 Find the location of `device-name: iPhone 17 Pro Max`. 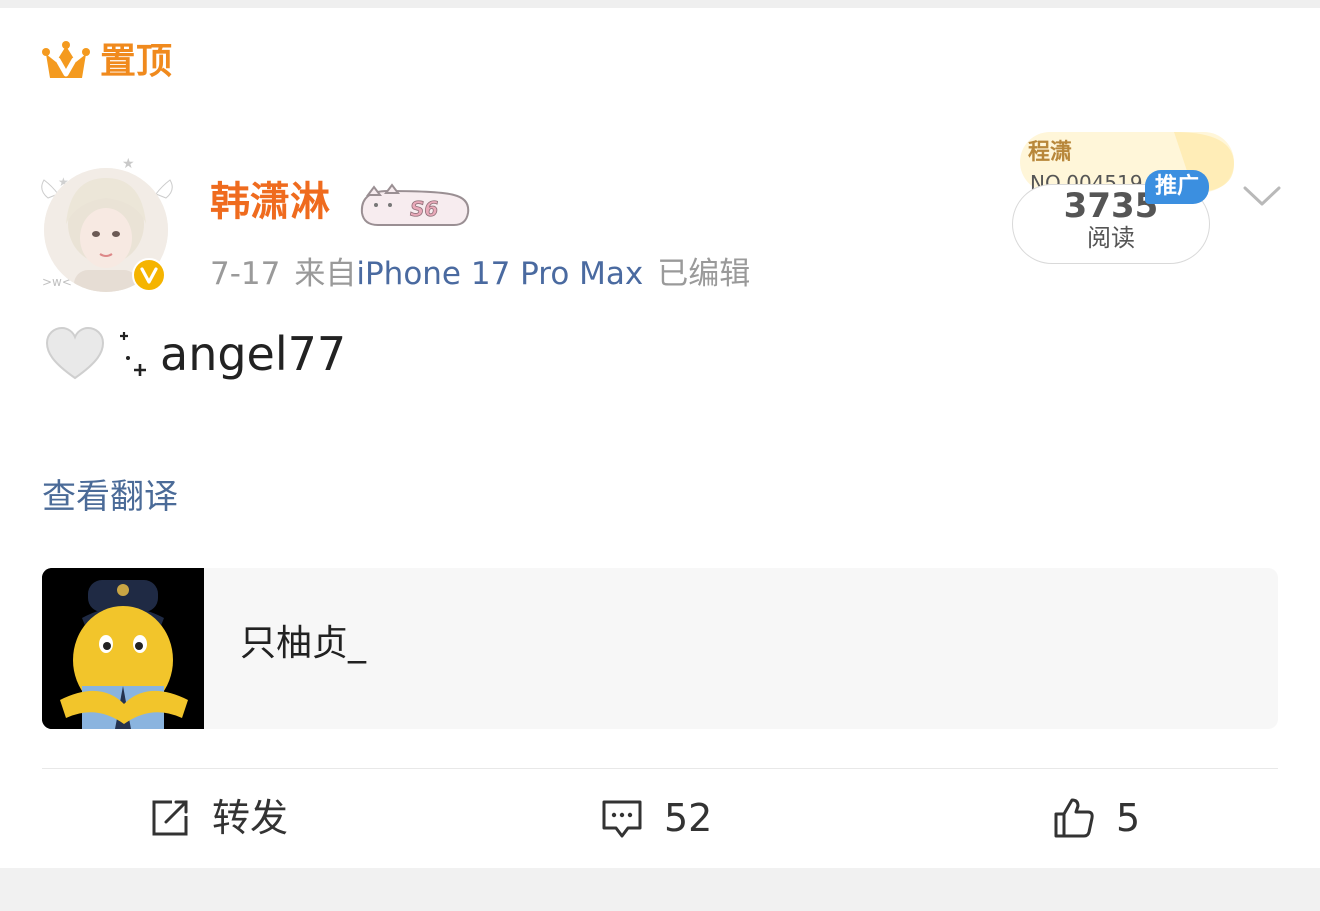

device-name: iPhone 17 Pro Max is located at coordinates (499, 274).